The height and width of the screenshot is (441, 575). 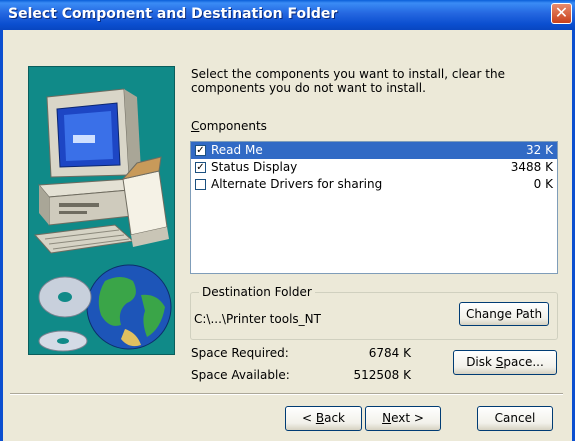 What do you see at coordinates (387, 418) in the screenshot?
I see `next-hotkey: N` at bounding box center [387, 418].